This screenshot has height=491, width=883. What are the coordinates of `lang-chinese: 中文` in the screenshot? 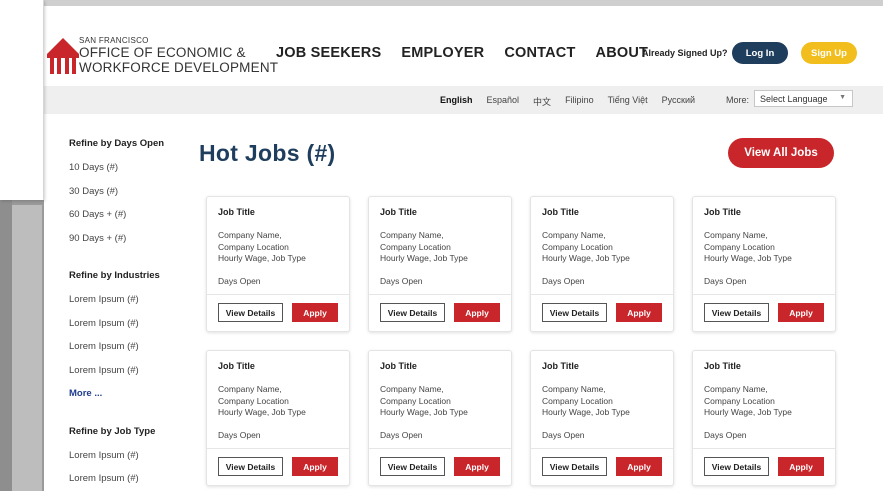 It's located at (542, 101).